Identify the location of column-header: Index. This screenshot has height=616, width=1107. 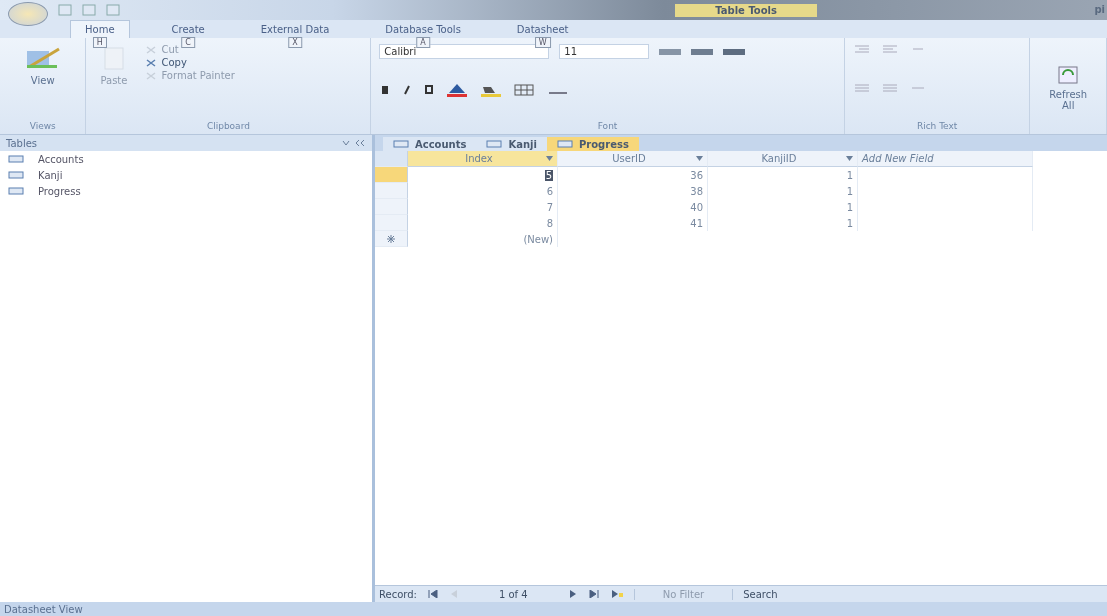
(483, 159).